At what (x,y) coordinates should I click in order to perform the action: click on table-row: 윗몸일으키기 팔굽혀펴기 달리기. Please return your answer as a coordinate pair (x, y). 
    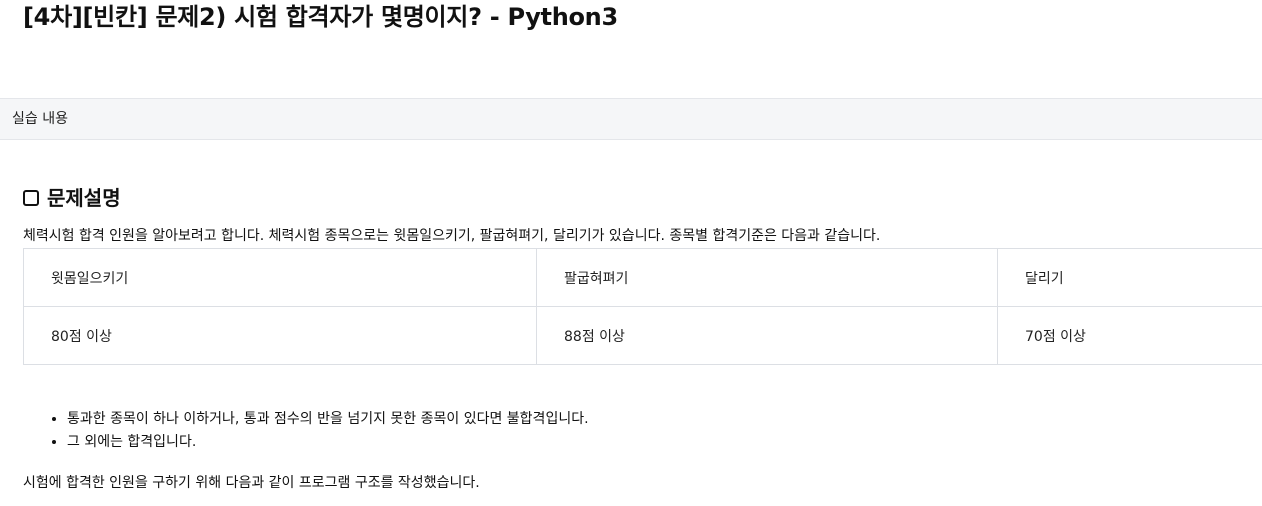
    Looking at the image, I should click on (642, 277).